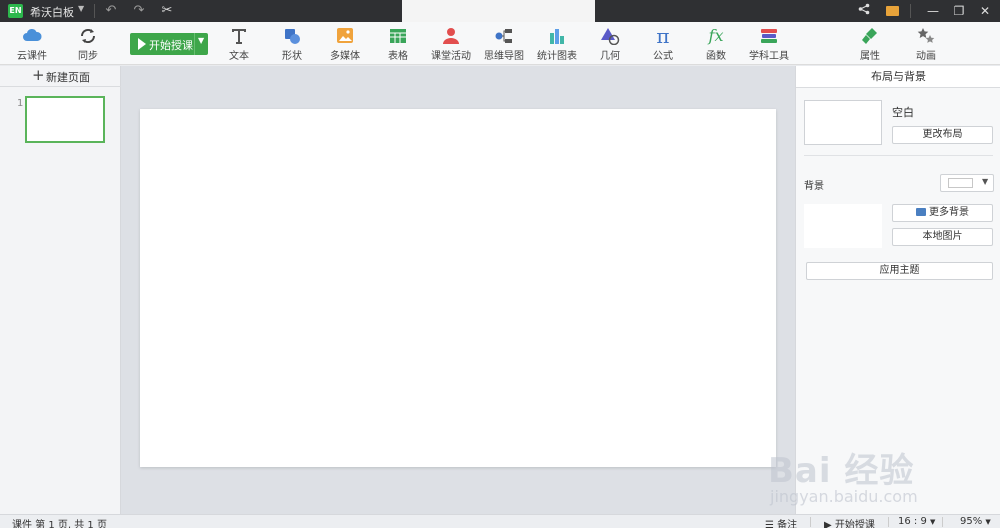  What do you see at coordinates (828, 524) in the screenshot?
I see `play-icon: ▶` at bounding box center [828, 524].